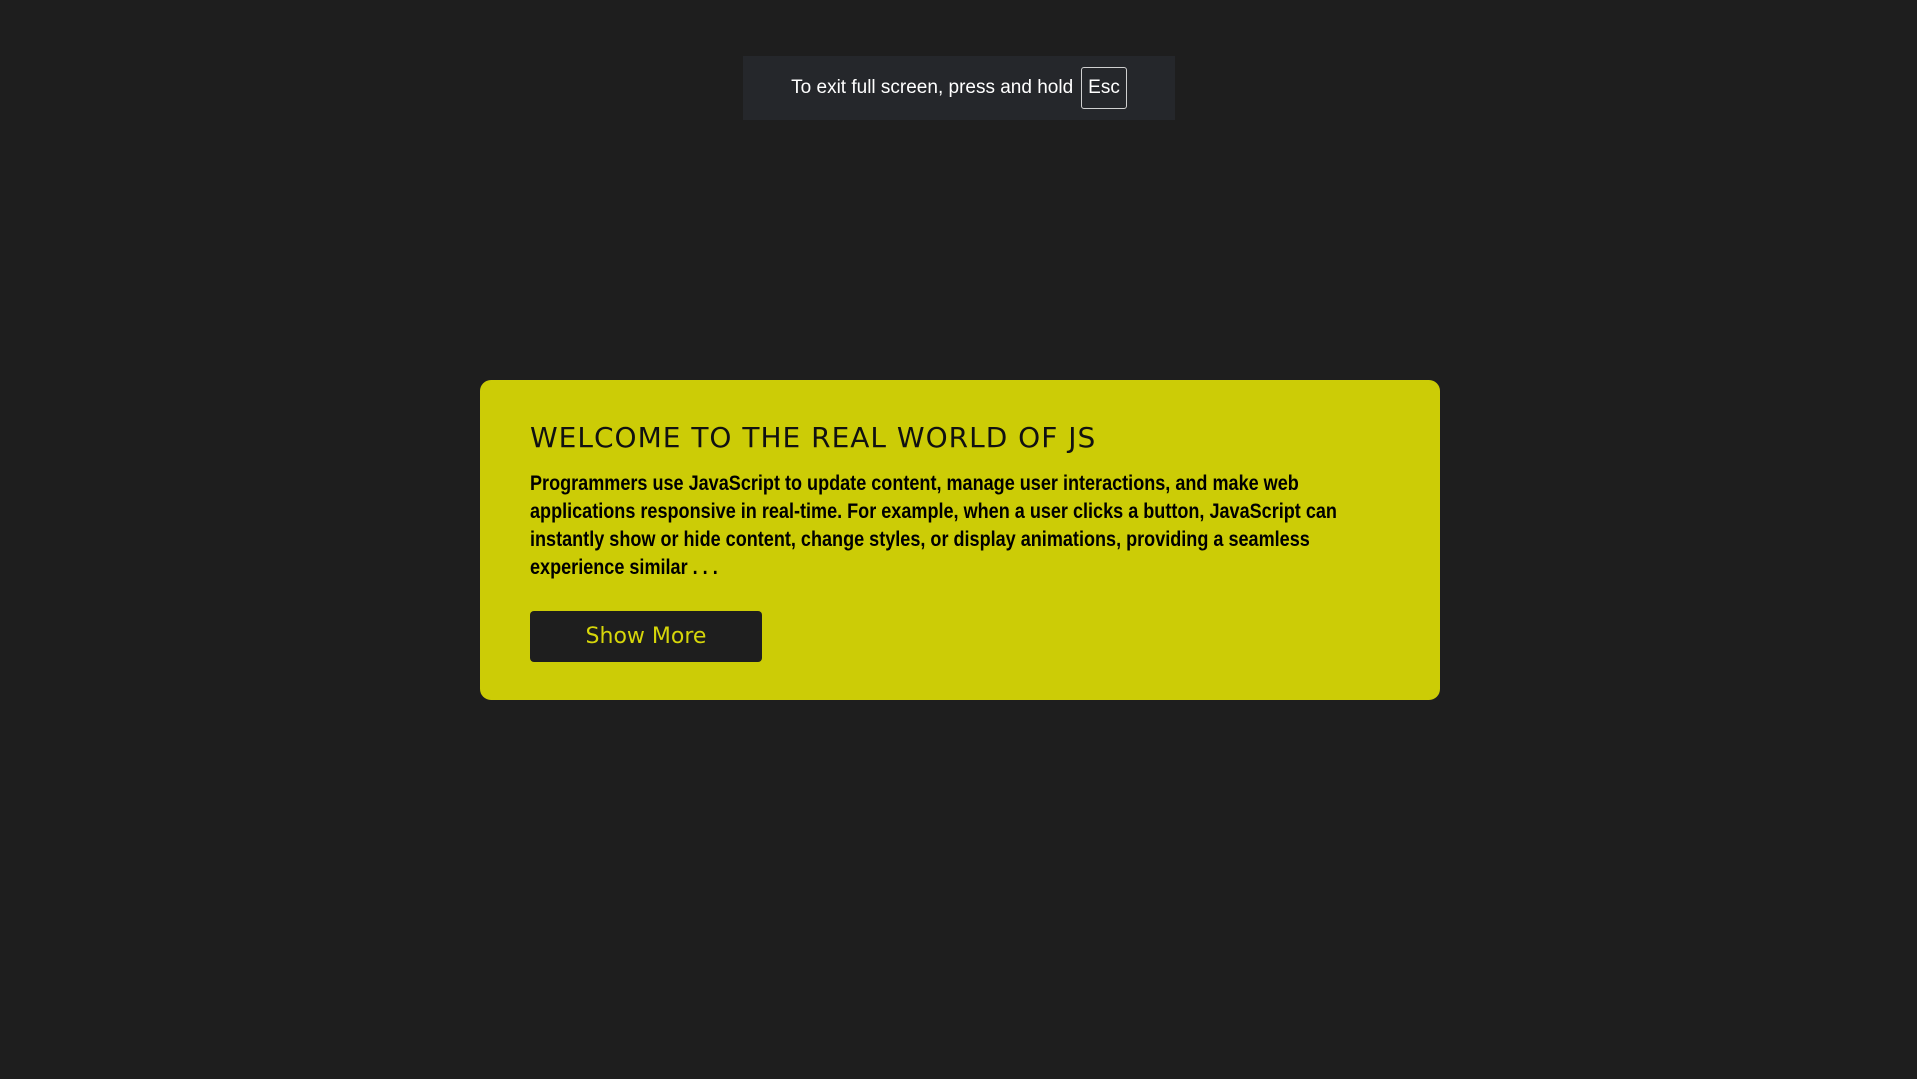  I want to click on show-more-button: Show More, so click(646, 636).